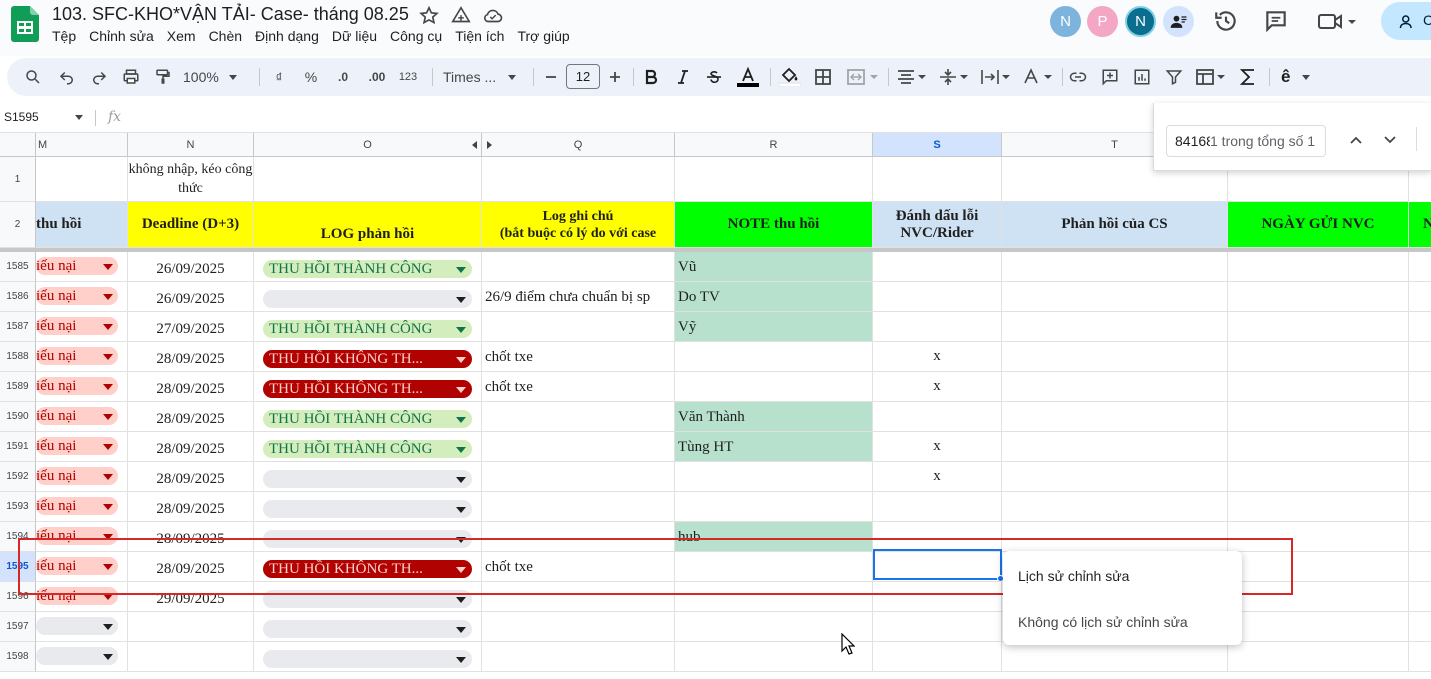  Describe the element at coordinates (954, 77) in the screenshot. I see `vertical-align-button` at that location.